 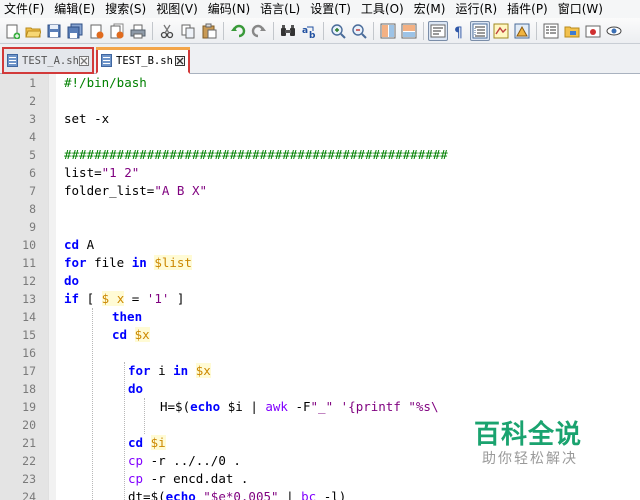 I want to click on user-language-button, so click(x=501, y=31).